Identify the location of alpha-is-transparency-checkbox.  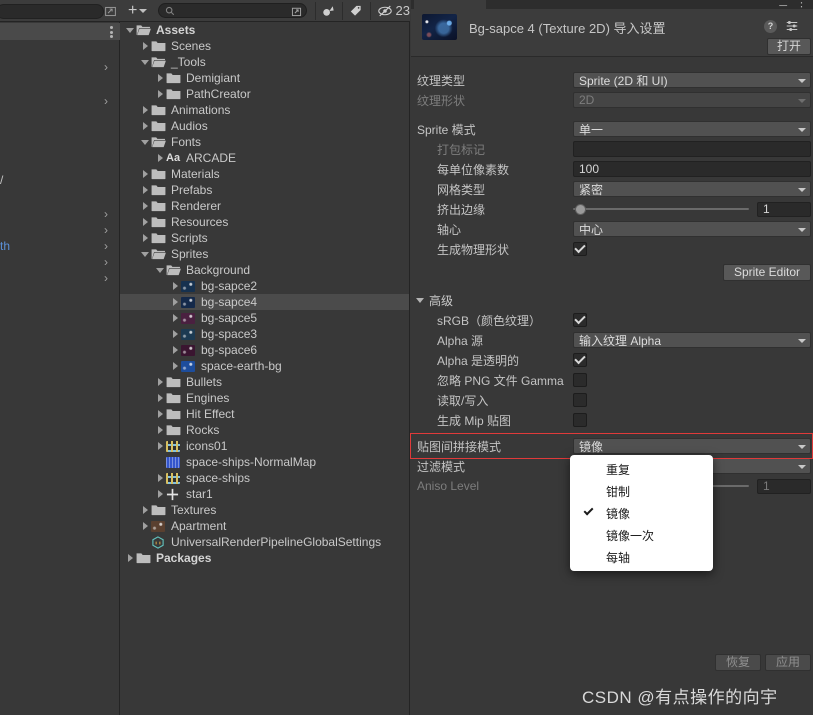
(580, 360).